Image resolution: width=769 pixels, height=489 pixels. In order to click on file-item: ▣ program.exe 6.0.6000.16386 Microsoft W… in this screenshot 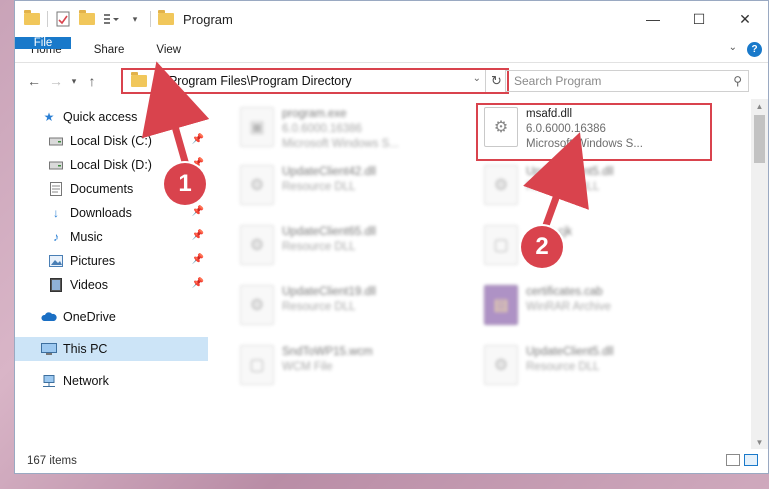, I will do `click(350, 129)`.